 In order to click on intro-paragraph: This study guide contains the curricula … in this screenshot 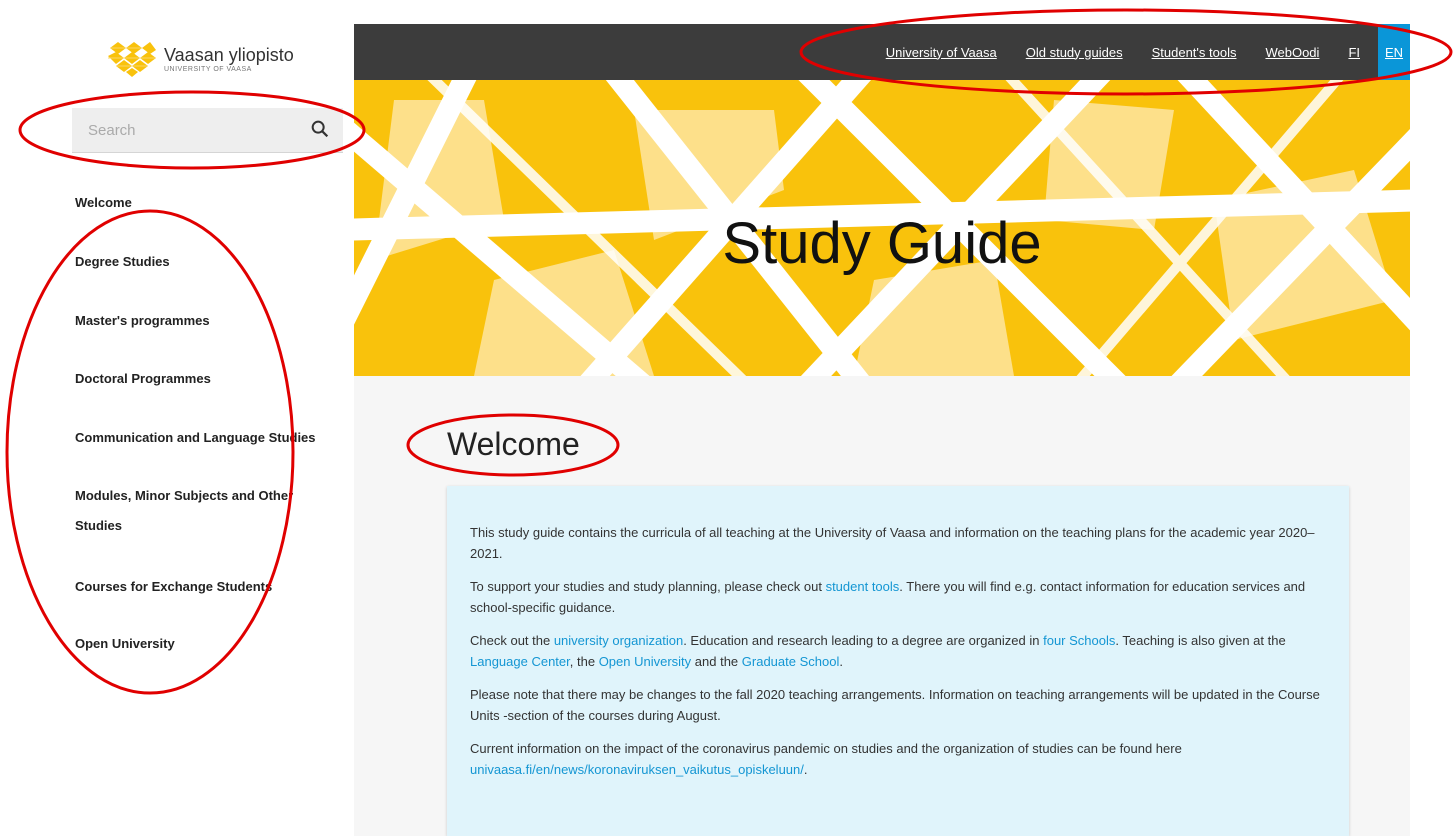, I will do `click(892, 543)`.